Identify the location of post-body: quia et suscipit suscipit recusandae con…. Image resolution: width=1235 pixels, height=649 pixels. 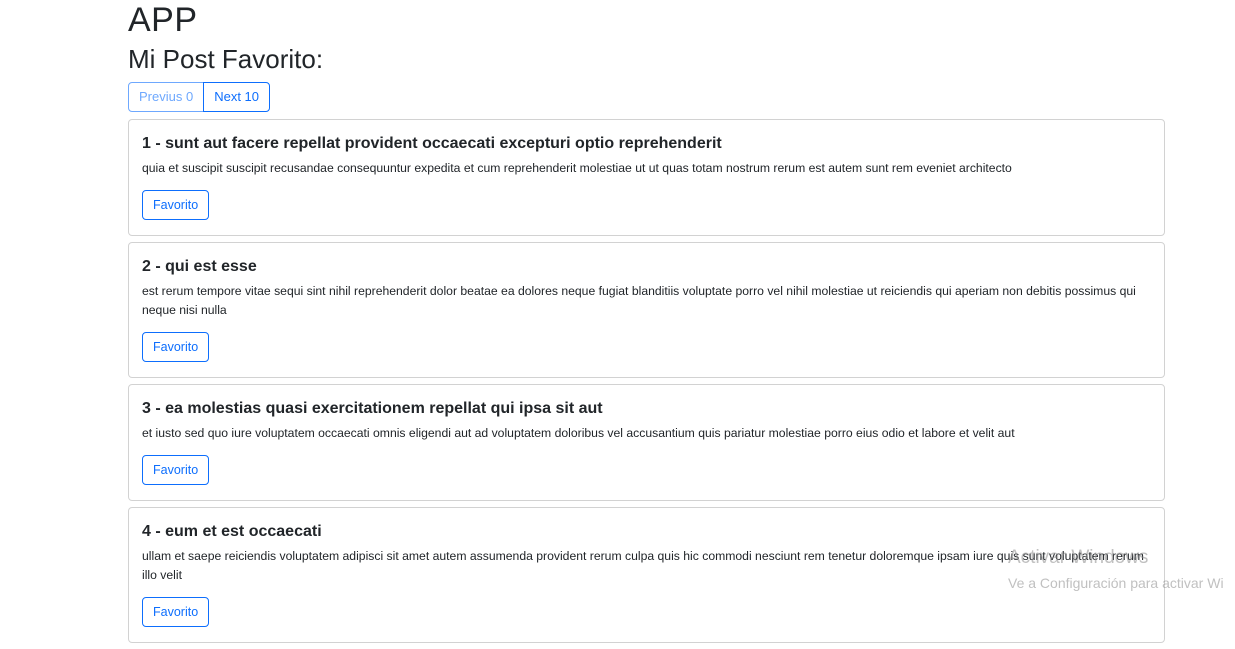
(577, 168).